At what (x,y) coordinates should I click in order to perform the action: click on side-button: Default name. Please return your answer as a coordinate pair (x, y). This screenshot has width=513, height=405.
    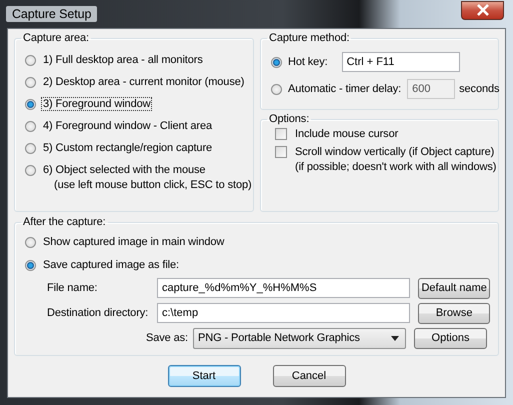
    Looking at the image, I should click on (454, 288).